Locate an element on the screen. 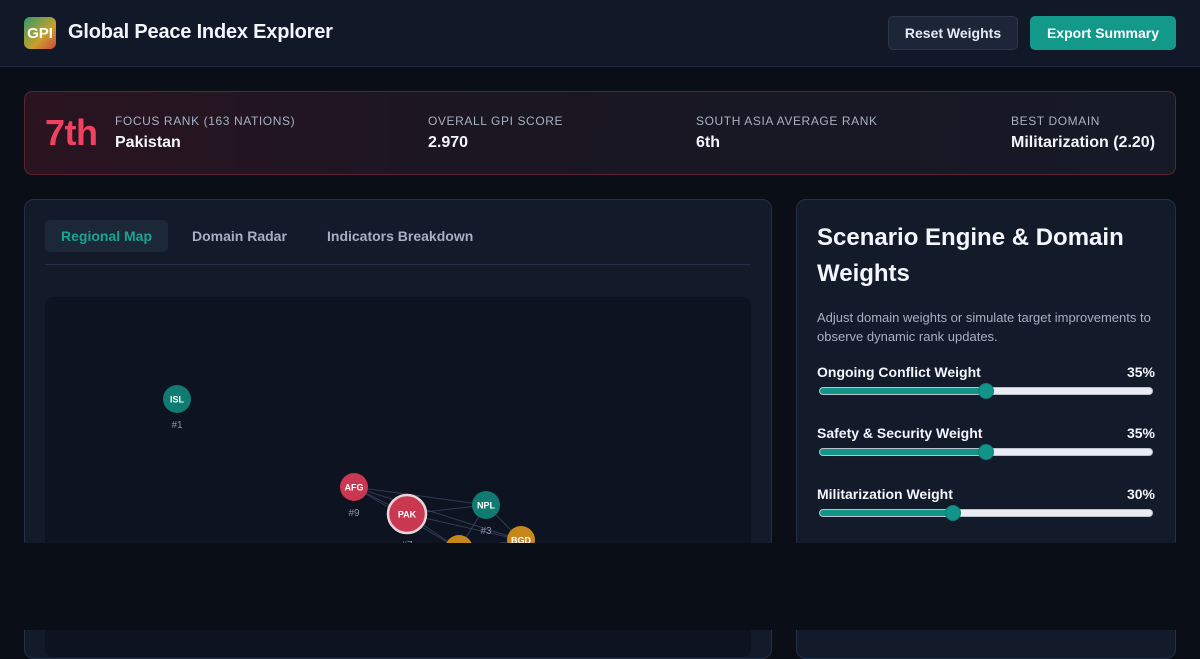  map-node-code: PAK is located at coordinates (407, 515).